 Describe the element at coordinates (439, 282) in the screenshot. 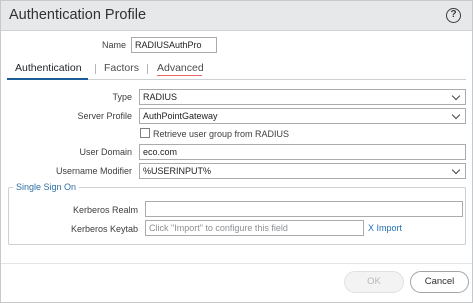

I see `cancel-button: Cancel` at that location.